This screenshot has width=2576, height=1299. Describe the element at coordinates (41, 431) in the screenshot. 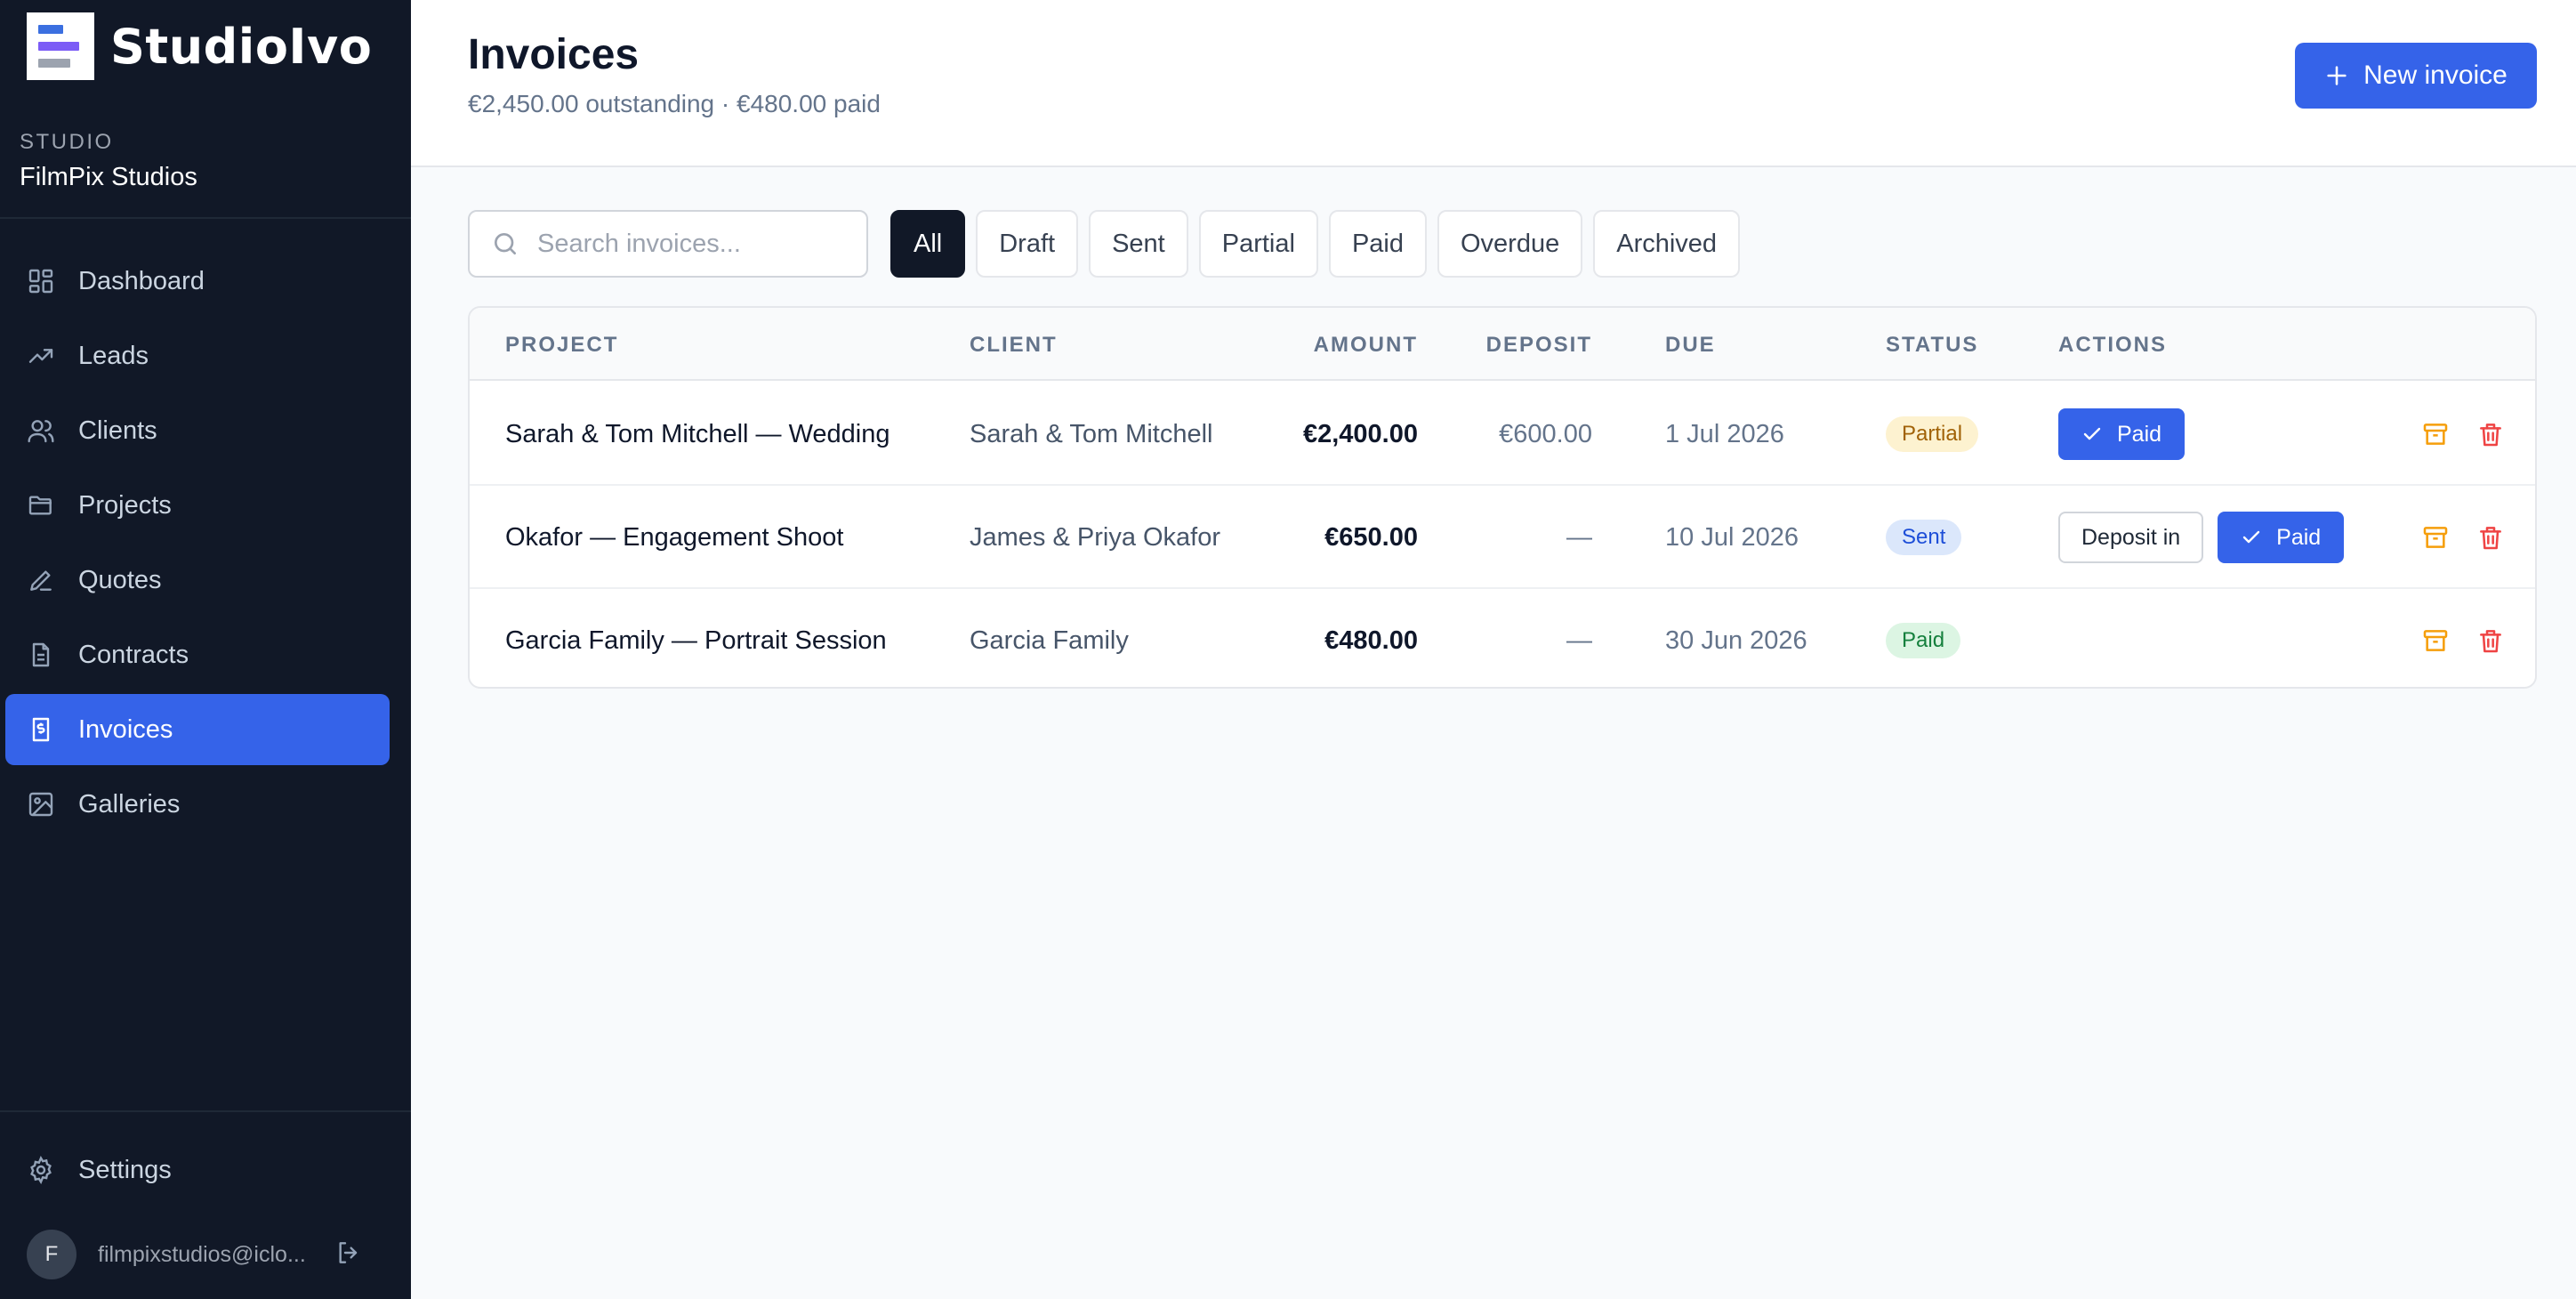

I see `users-icon` at that location.